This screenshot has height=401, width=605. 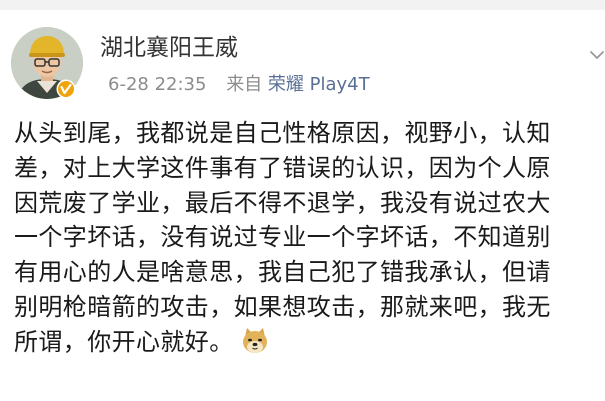 I want to click on post-time: 6-28 22:35, so click(x=157, y=84).